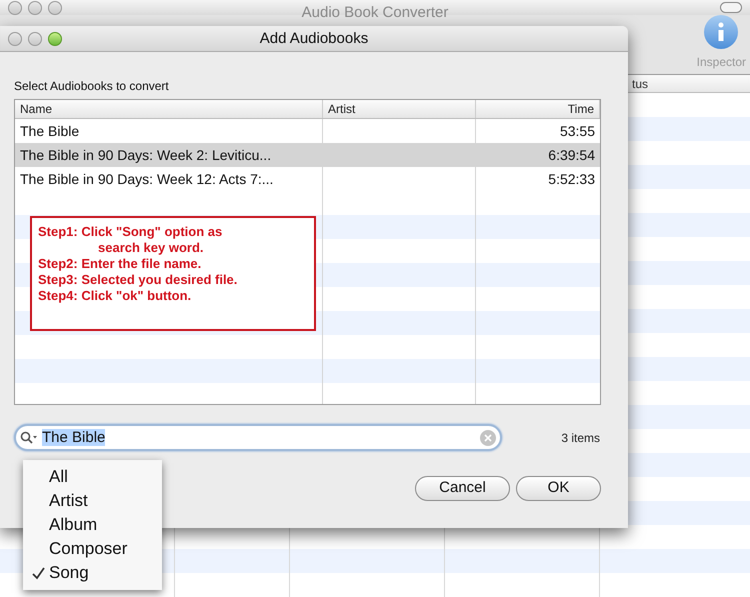 The image size is (750, 597). I want to click on prompt-label: Select Audiobooks to convert, so click(91, 86).